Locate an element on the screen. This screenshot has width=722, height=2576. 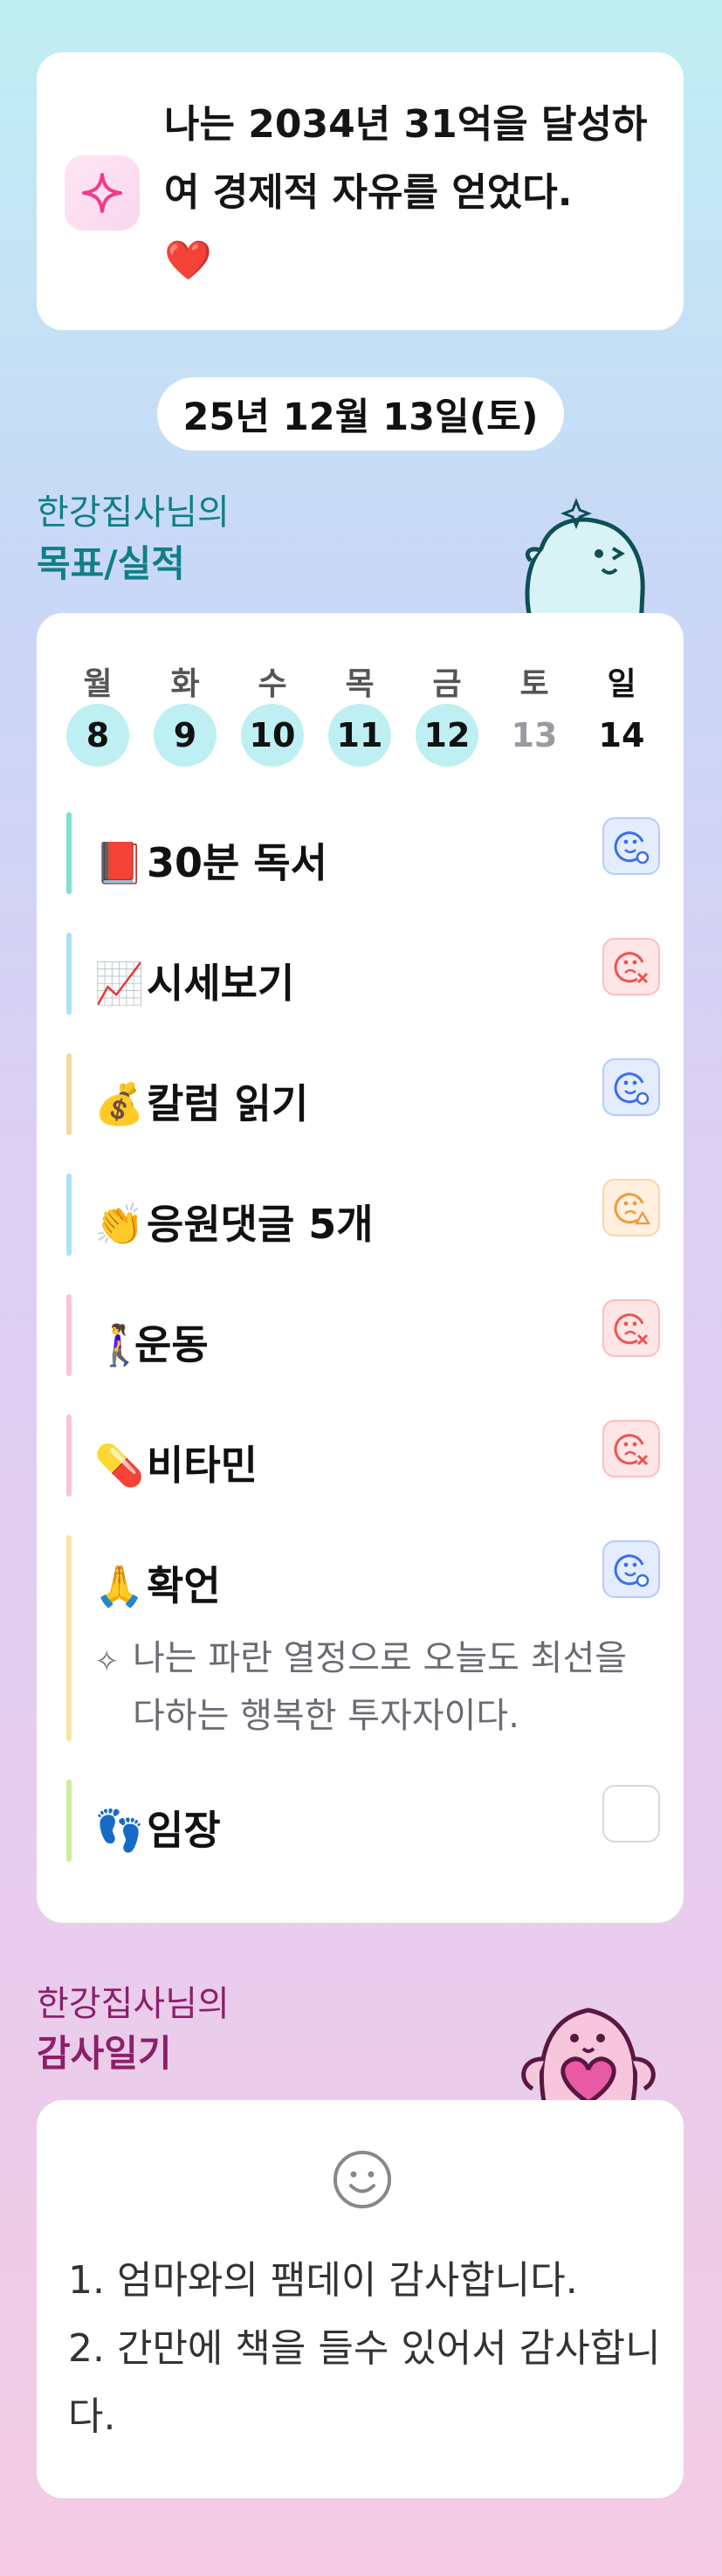
affirmation-text: 나는 파란 열정으로 오늘도 최선을 다하는 행복한 투자자이다. is located at coordinates (380, 1687).